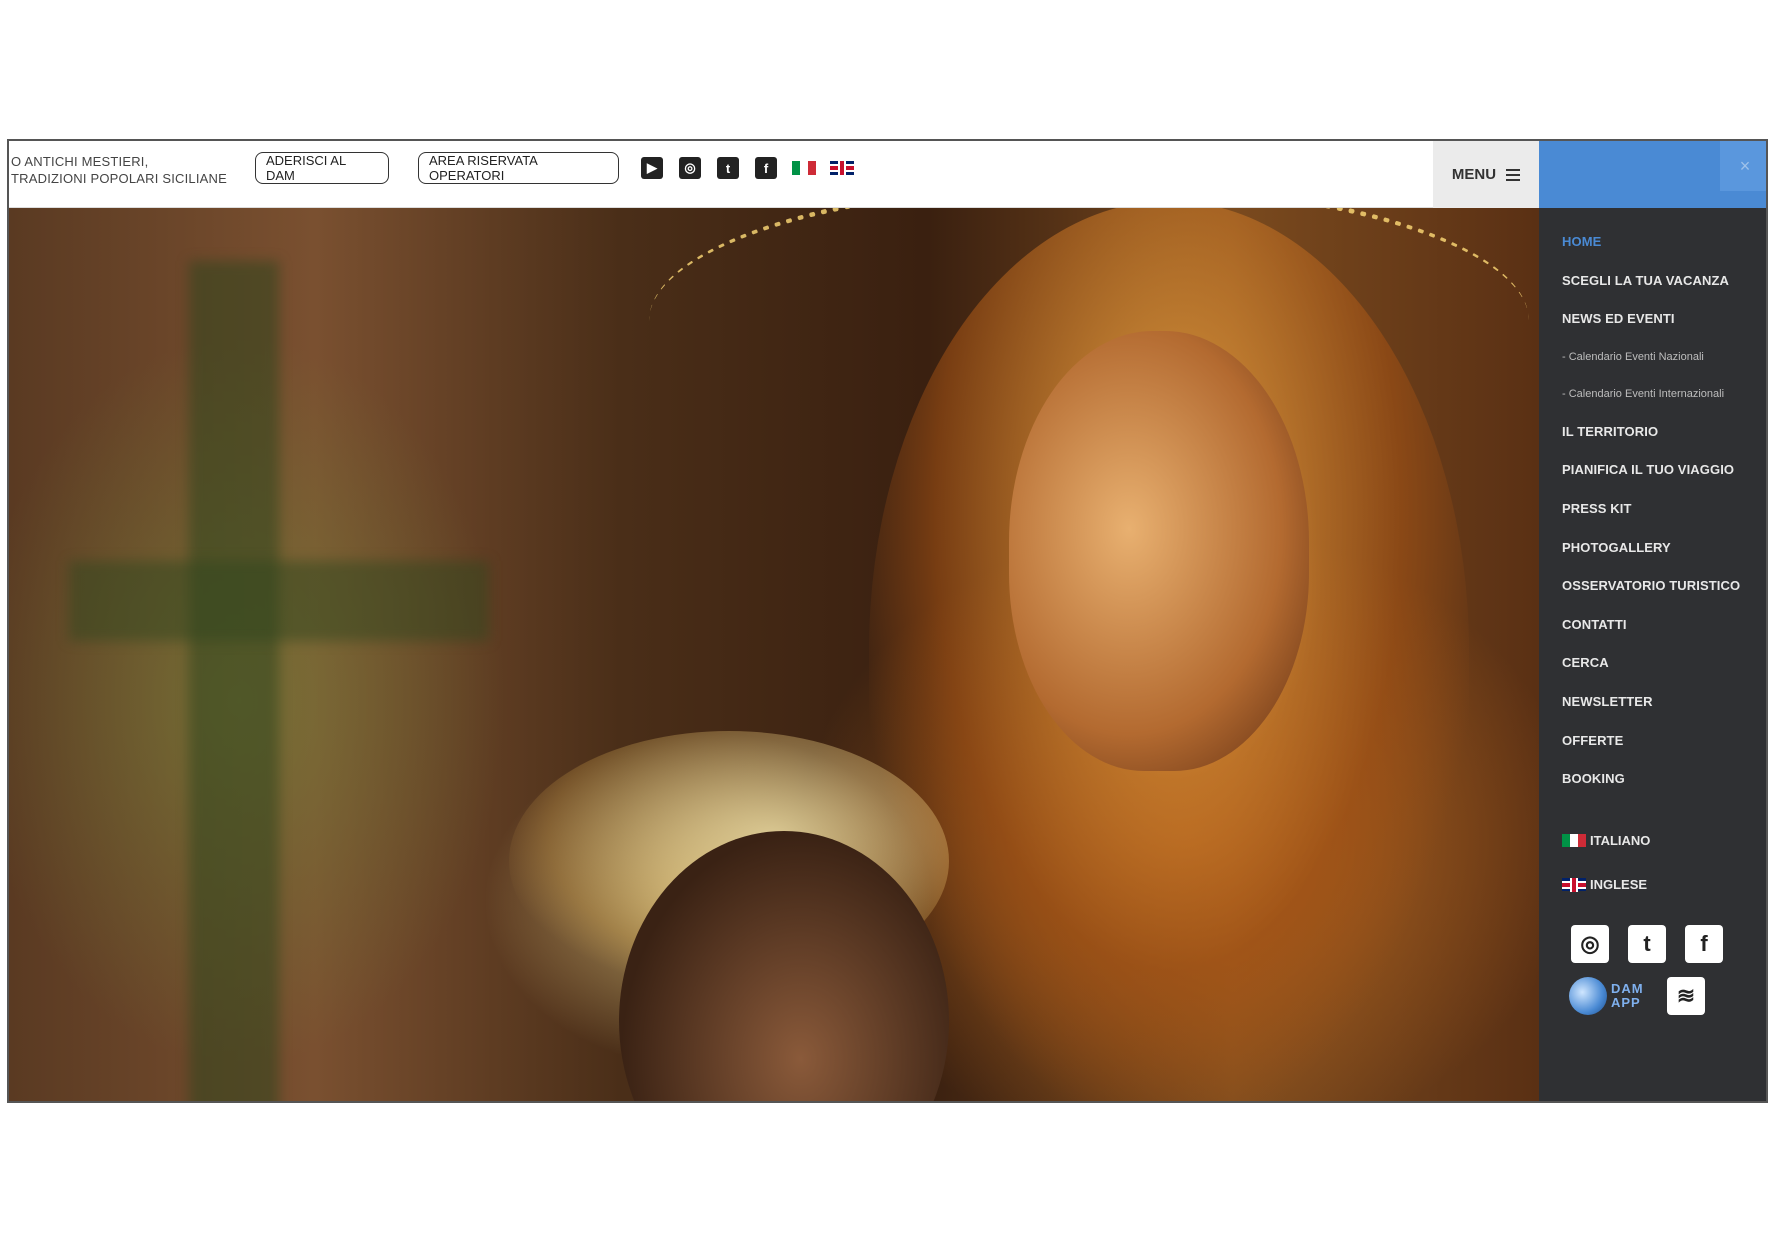 This screenshot has height=1240, width=1772. I want to click on dam-app-link: DAM APP, so click(1610, 996).